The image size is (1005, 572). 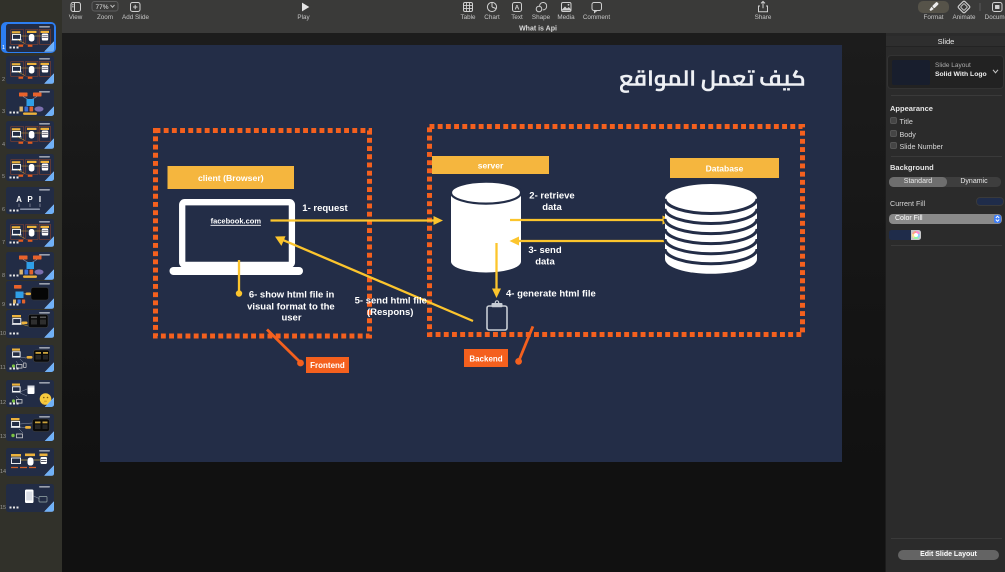 What do you see at coordinates (566, 17) in the screenshot?
I see `svg-text: Media` at bounding box center [566, 17].